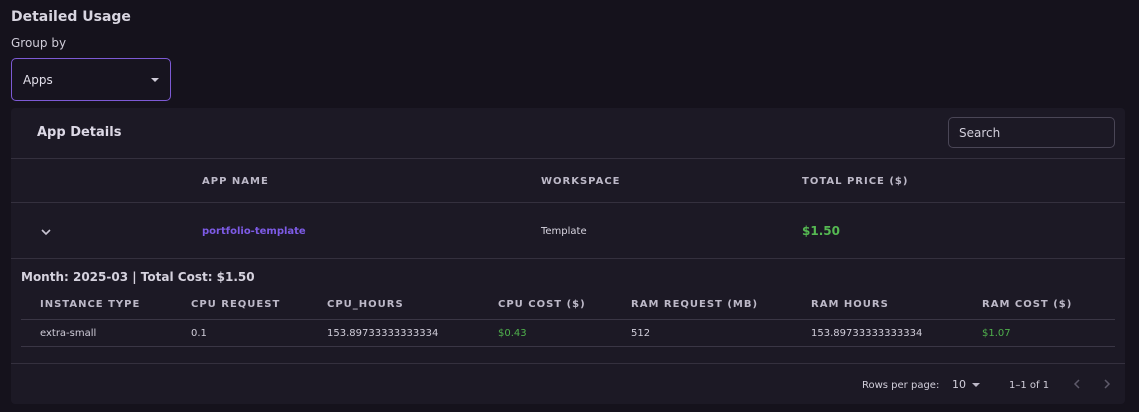 This screenshot has height=412, width=1139. I want to click on group-by-select: Apps, so click(91, 79).